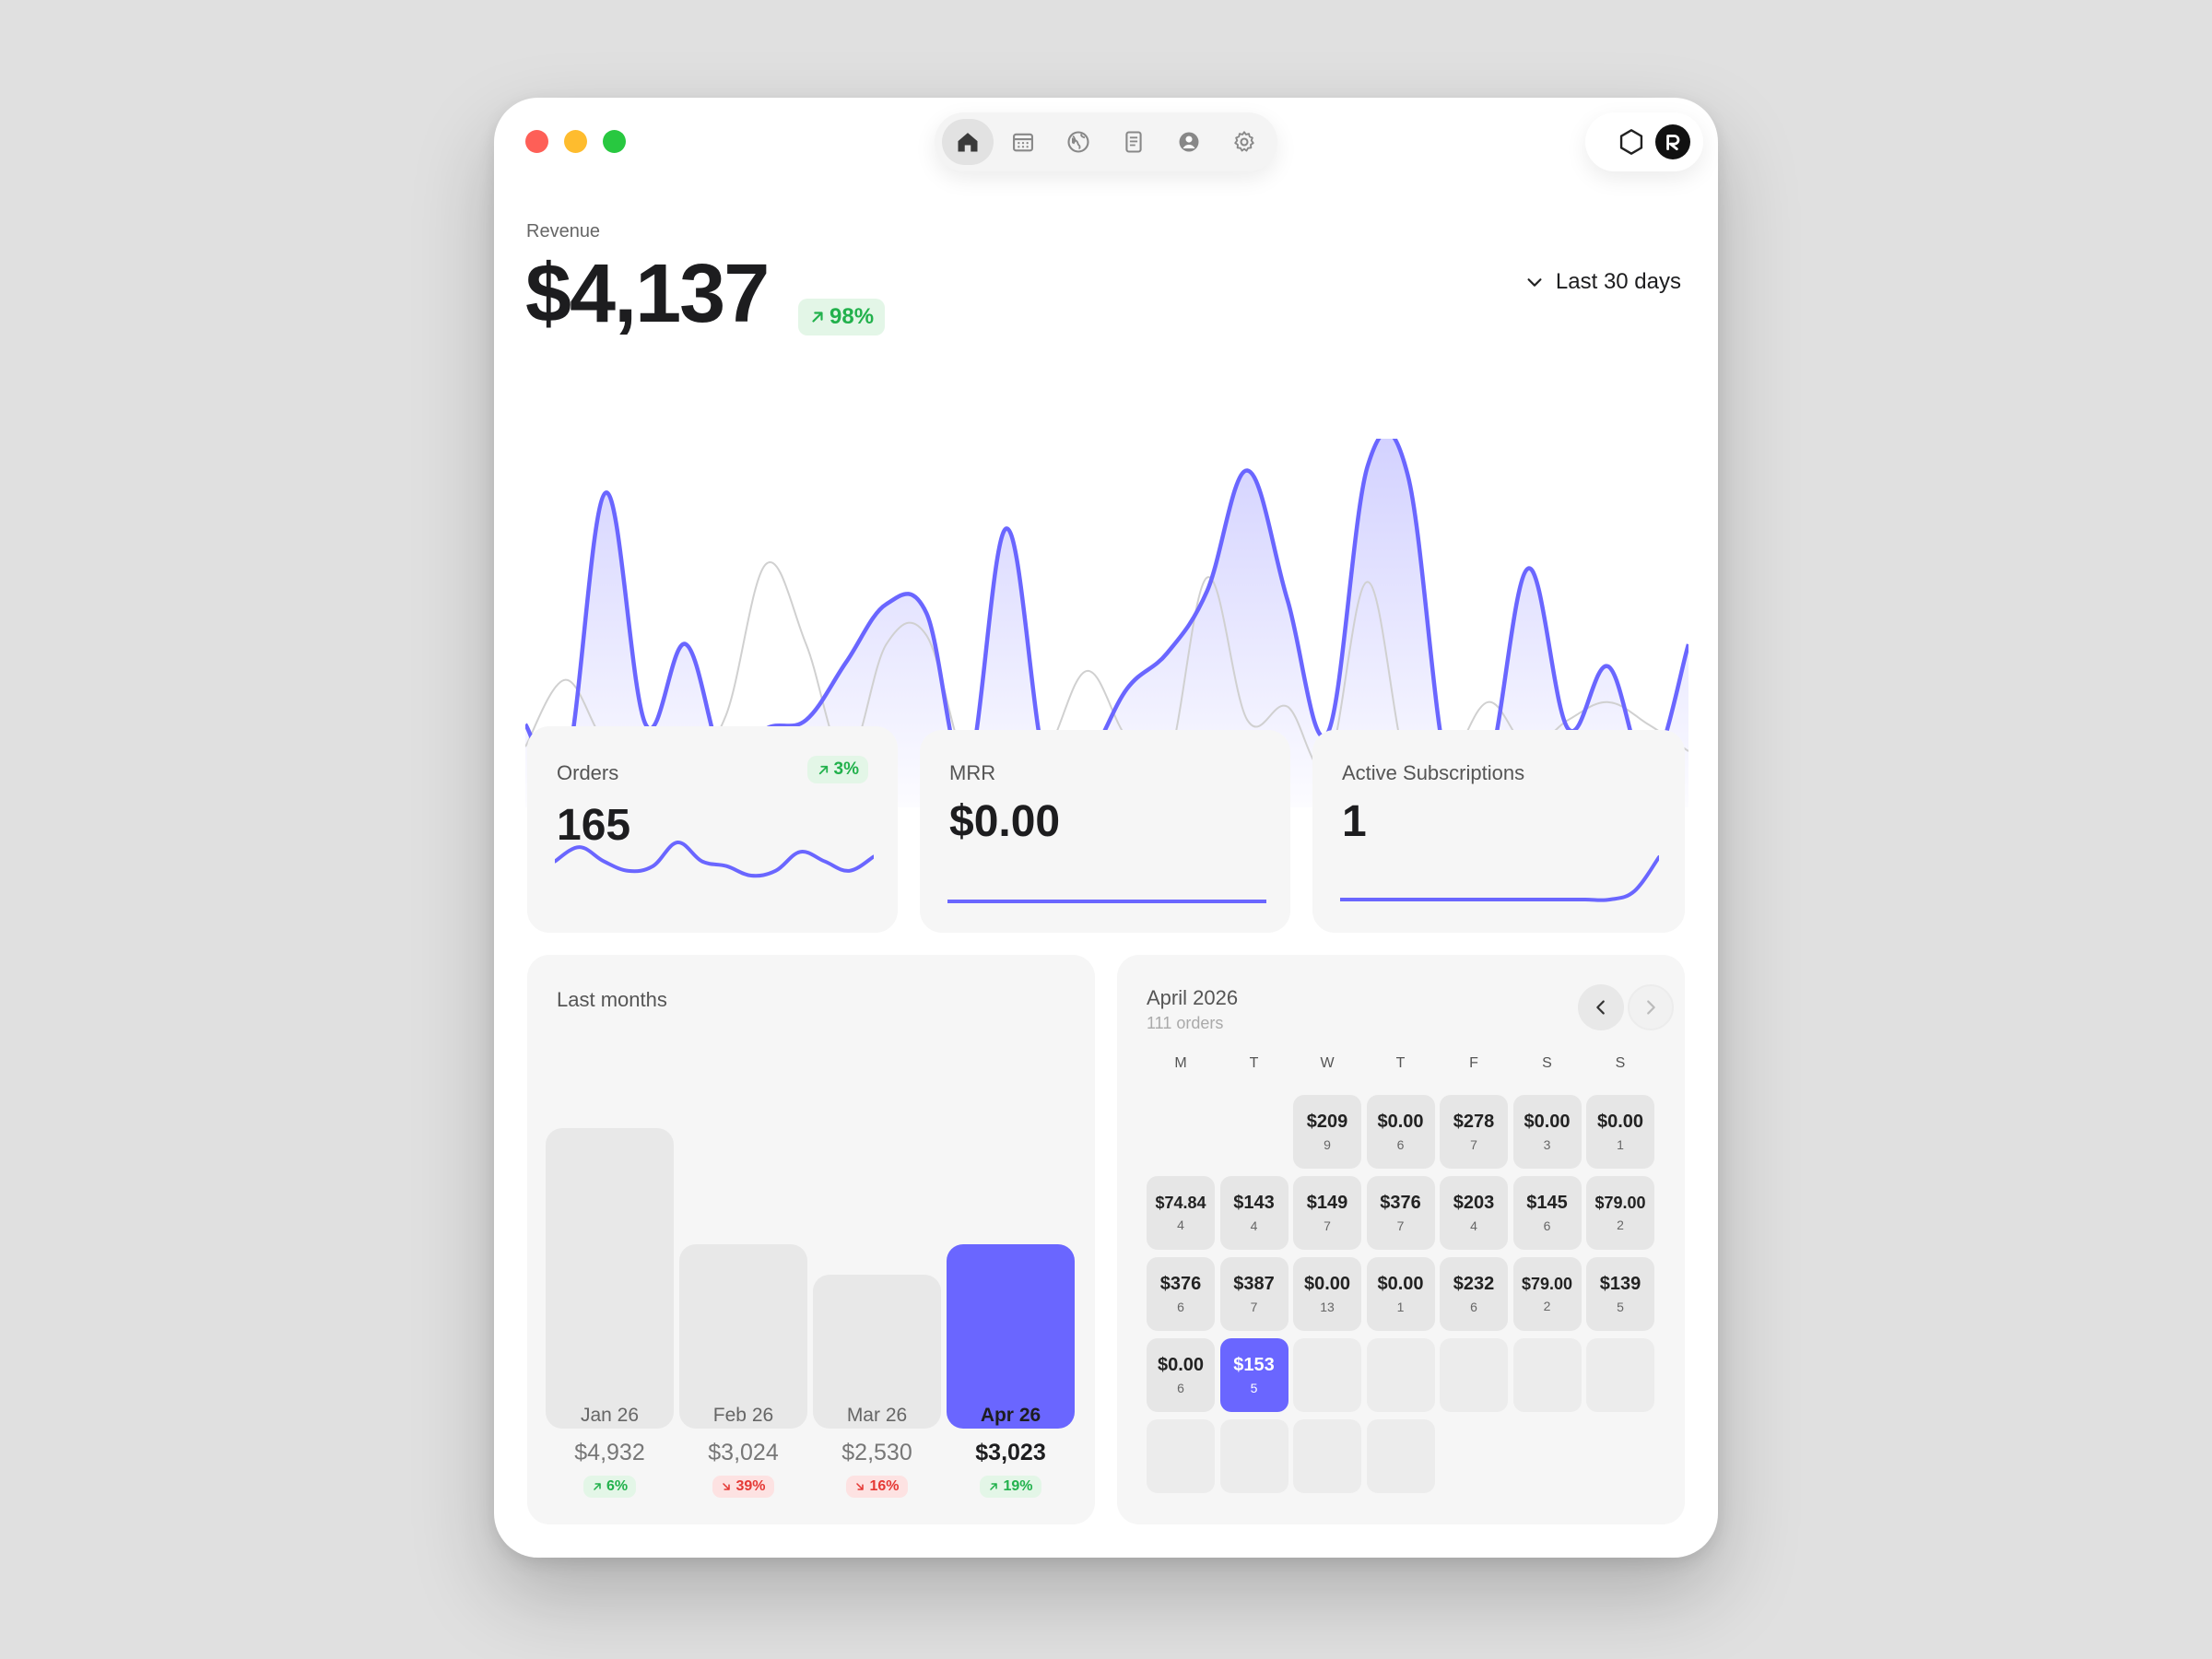 The height and width of the screenshot is (1659, 2212). Describe the element at coordinates (1327, 1307) in the screenshot. I see `day-order-count: 13` at that location.